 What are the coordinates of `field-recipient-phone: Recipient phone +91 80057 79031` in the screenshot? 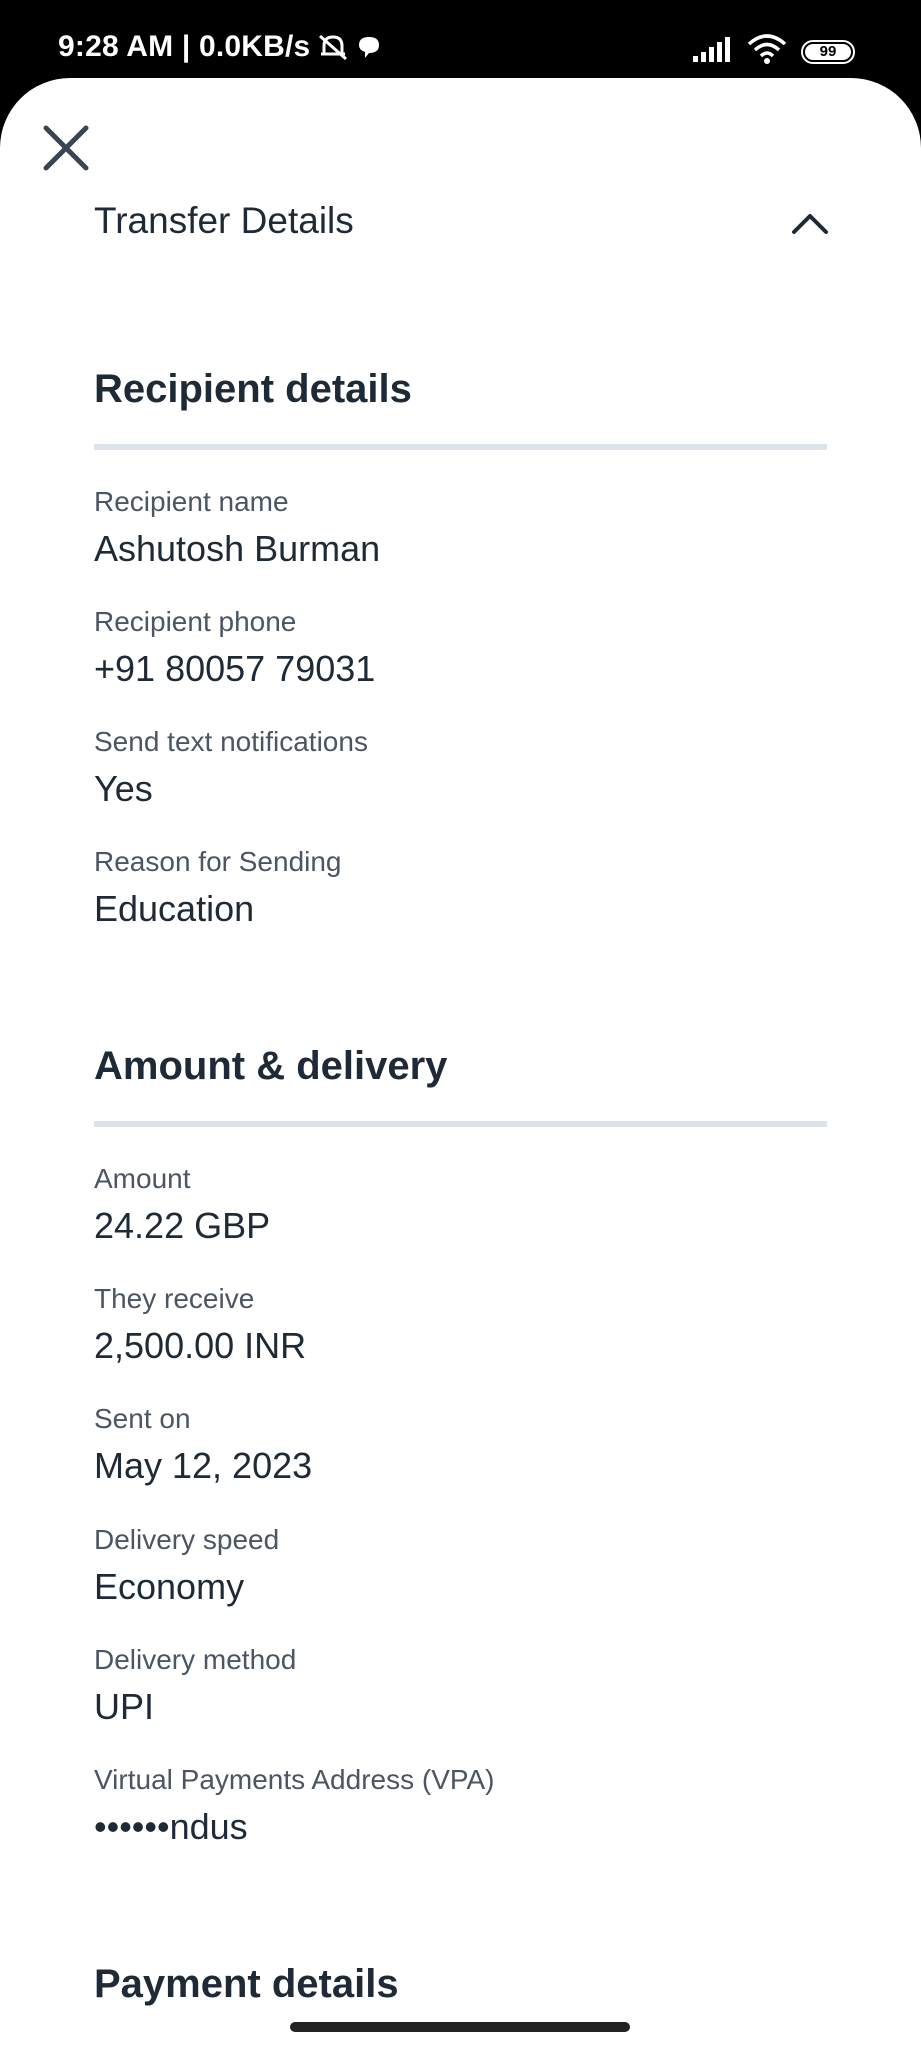 It's located at (234, 648).